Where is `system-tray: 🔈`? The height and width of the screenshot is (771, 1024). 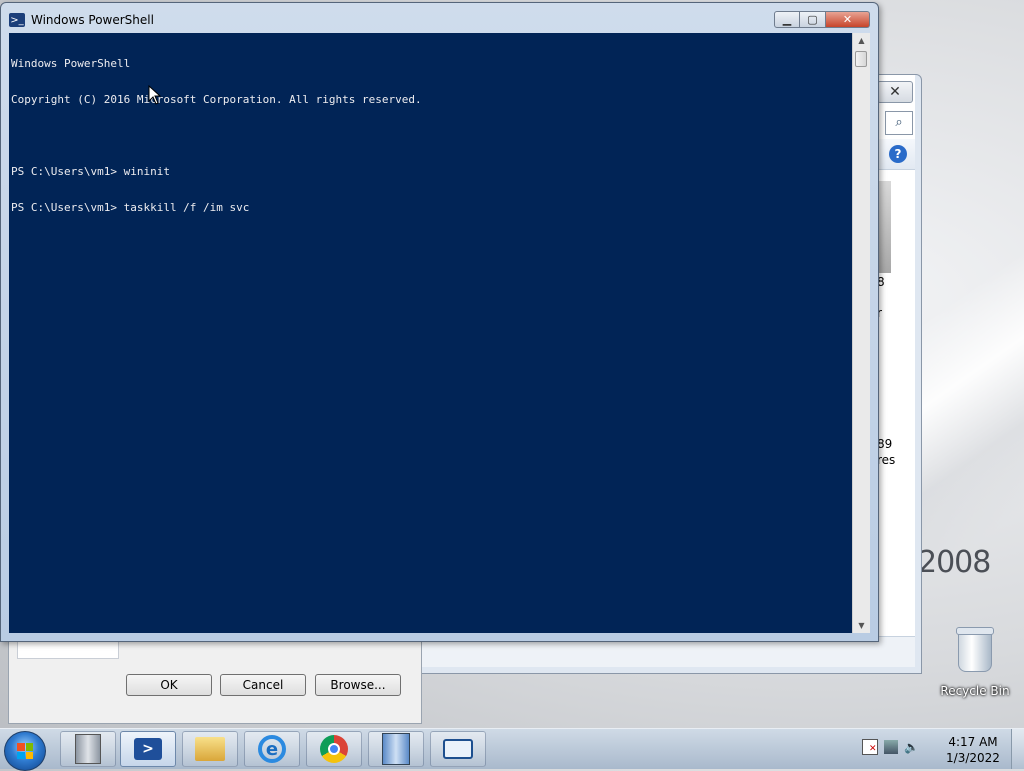
system-tray: 🔈 is located at coordinates (890, 747).